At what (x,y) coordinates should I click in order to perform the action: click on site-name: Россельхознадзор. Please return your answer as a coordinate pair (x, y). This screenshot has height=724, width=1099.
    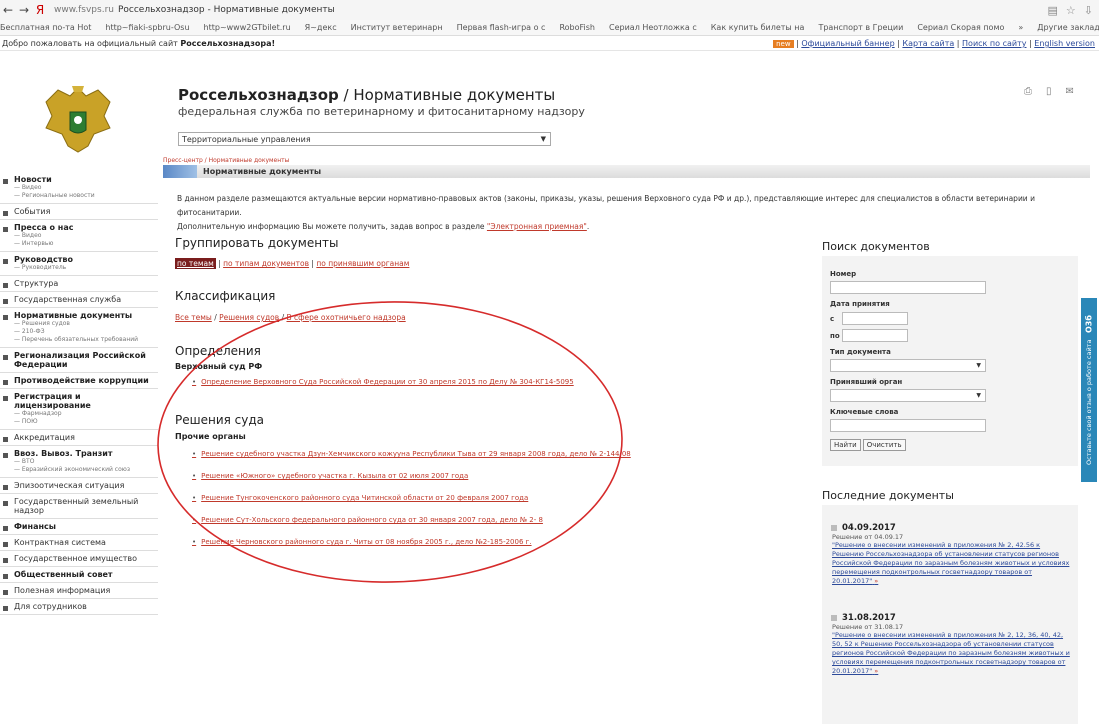
    Looking at the image, I should click on (258, 95).